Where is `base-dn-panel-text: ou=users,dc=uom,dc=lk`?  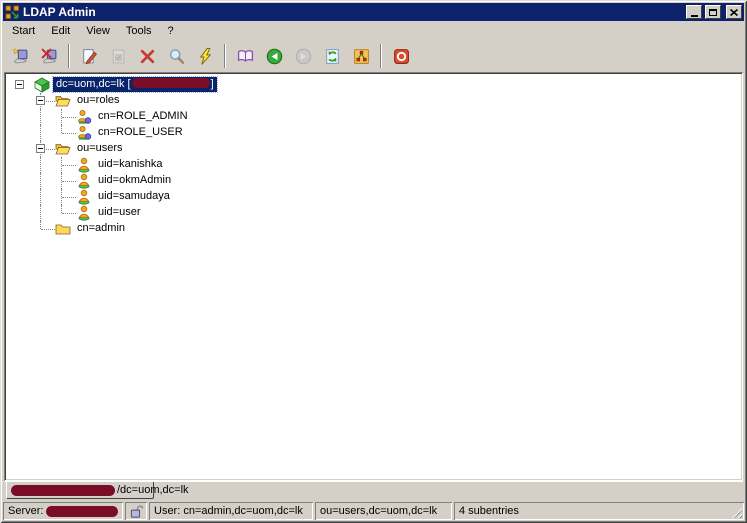
base-dn-panel-text: ou=users,dc=uom,dc=lk is located at coordinates (379, 511).